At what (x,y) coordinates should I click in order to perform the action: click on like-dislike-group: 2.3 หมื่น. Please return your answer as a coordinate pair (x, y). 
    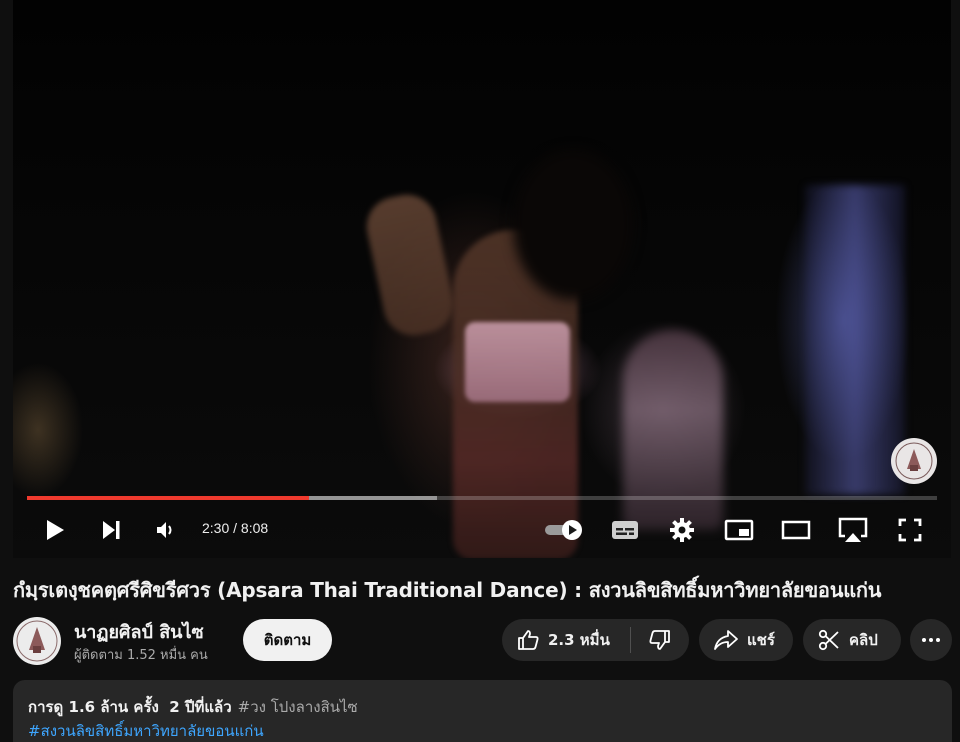
    Looking at the image, I should click on (595, 640).